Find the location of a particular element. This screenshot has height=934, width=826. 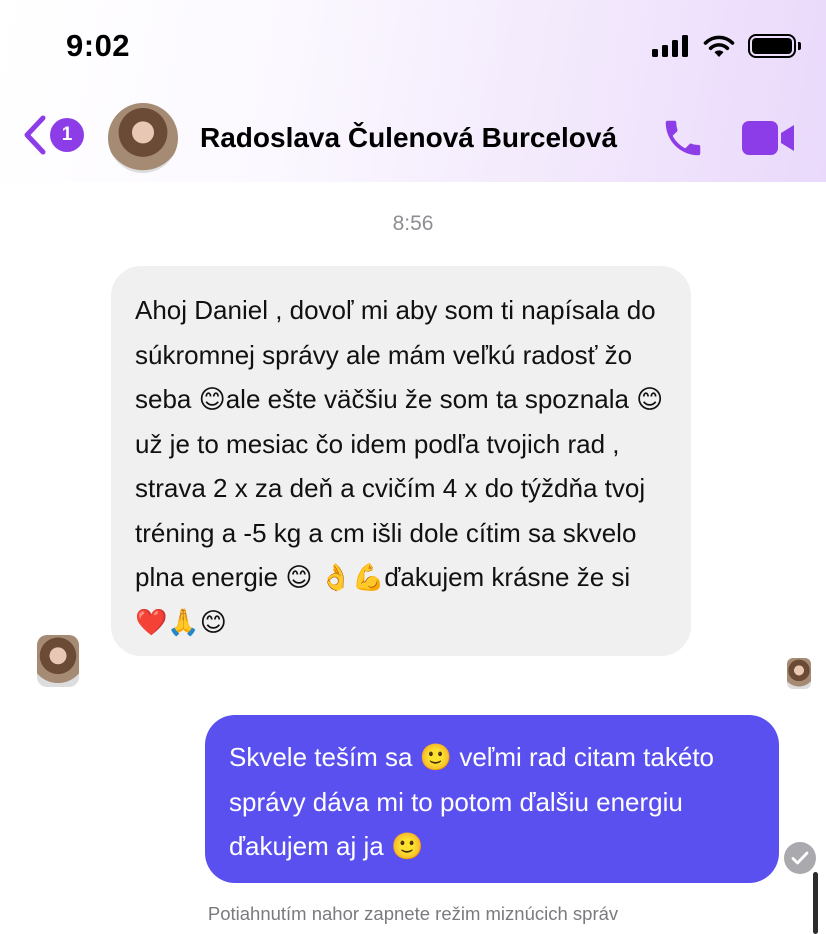

sender-avatar is located at coordinates (58, 661).